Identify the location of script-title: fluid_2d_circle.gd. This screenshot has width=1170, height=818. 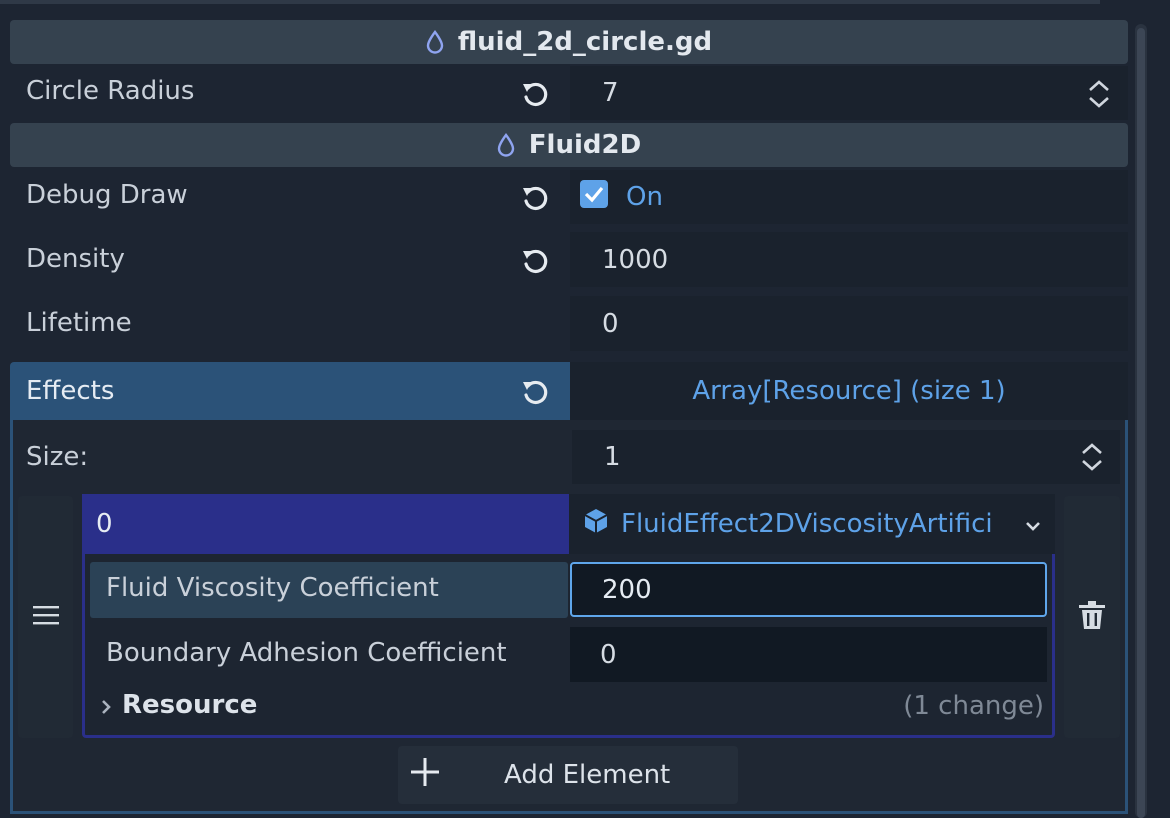
(585, 42).